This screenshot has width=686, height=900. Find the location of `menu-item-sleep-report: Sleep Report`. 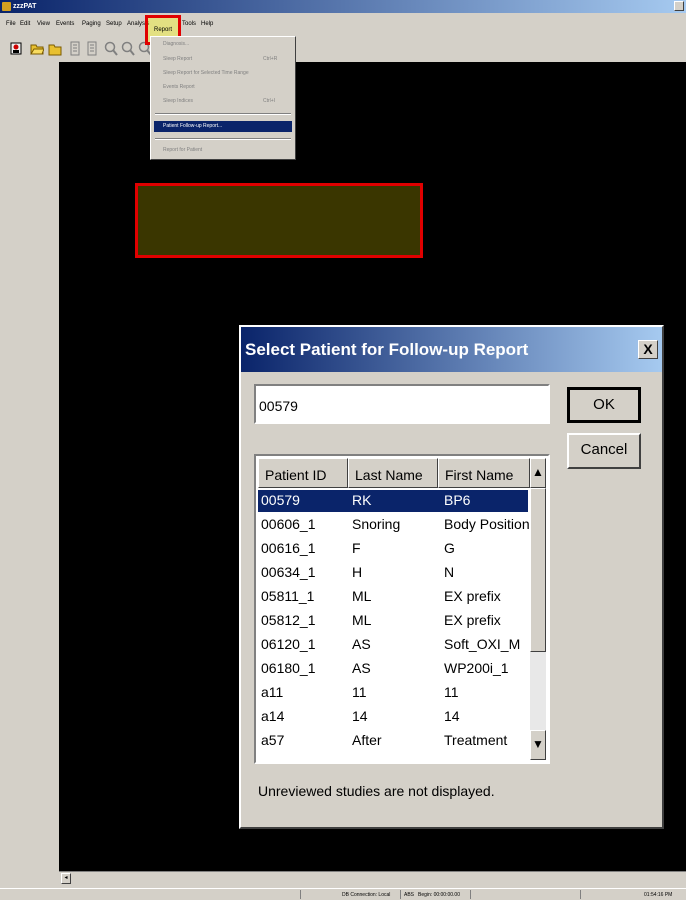

menu-item-sleep-report: Sleep Report is located at coordinates (177, 59).